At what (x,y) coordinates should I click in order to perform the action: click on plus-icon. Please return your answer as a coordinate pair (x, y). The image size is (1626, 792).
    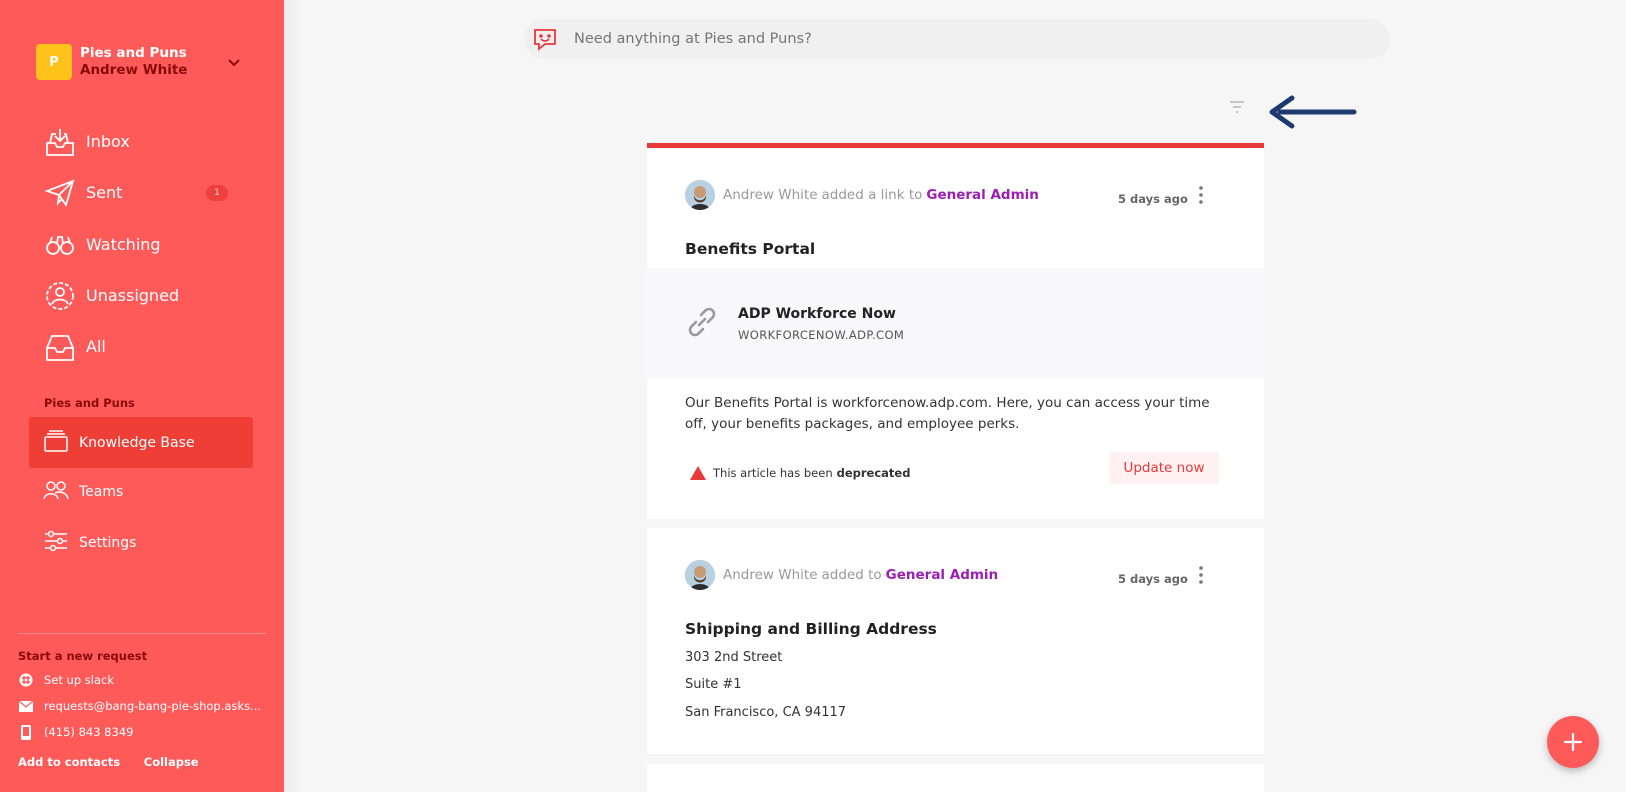
    Looking at the image, I should click on (1573, 742).